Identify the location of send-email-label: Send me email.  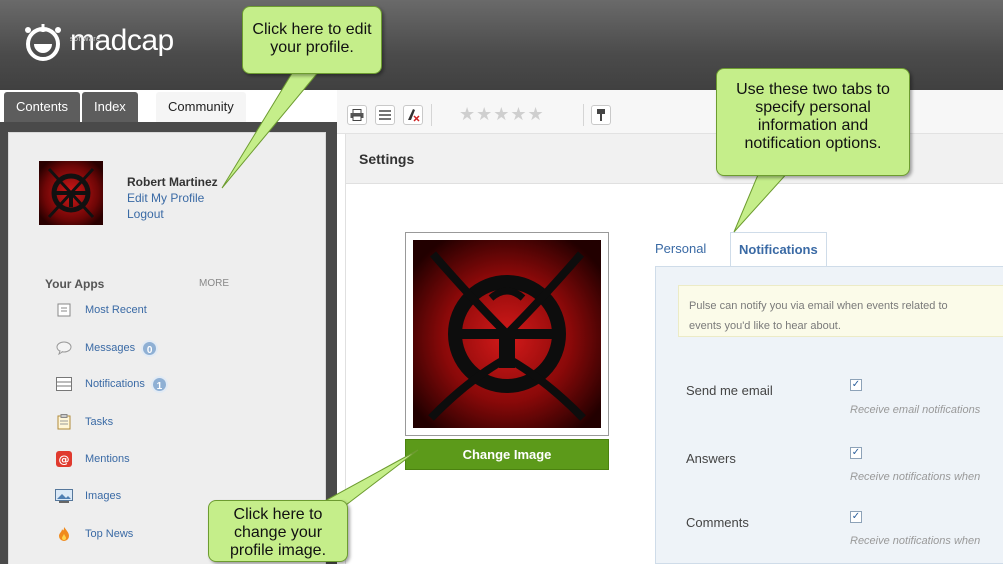
(729, 390).